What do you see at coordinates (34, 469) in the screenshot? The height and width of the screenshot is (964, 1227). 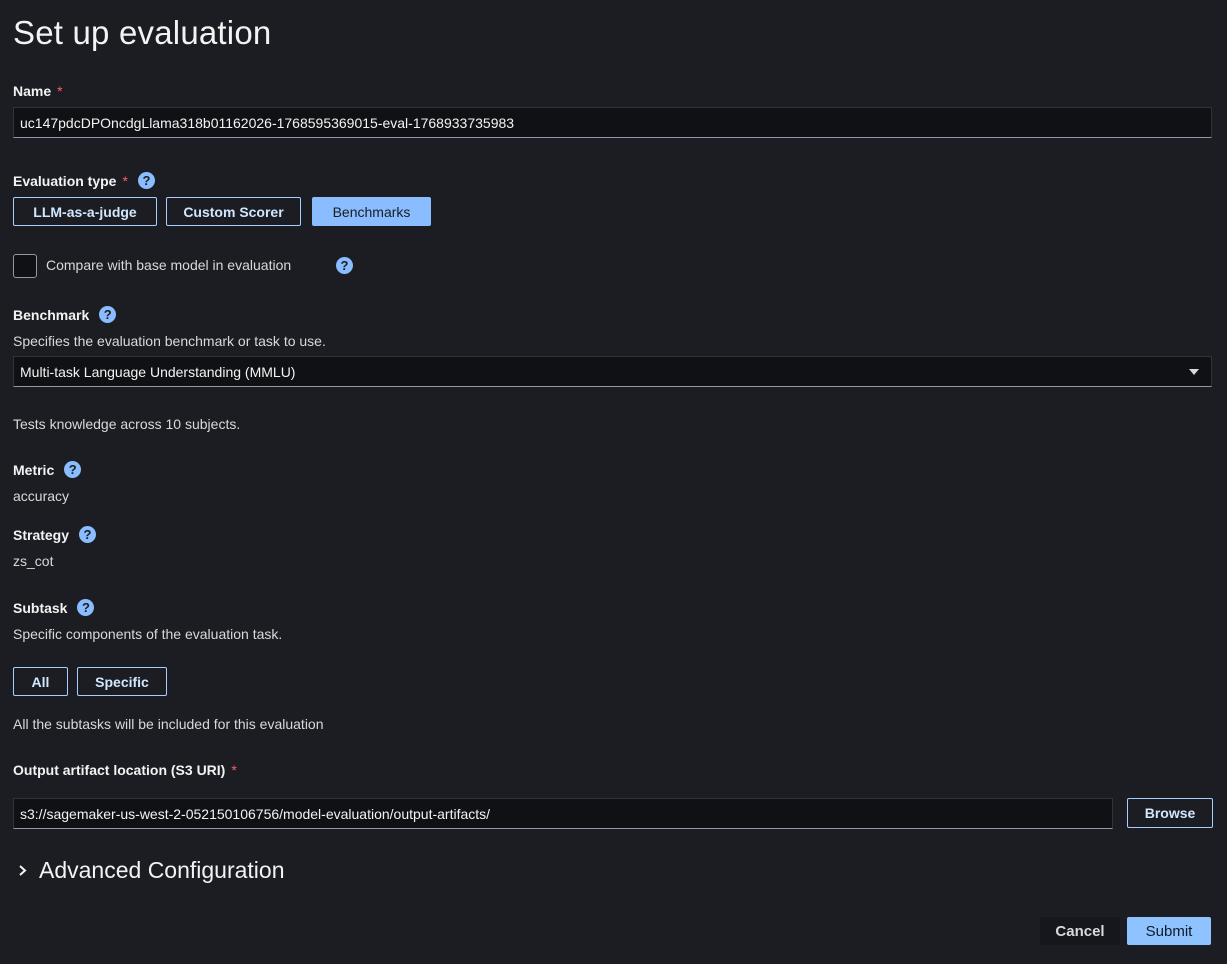 I see `metric-label-text: Metric` at bounding box center [34, 469].